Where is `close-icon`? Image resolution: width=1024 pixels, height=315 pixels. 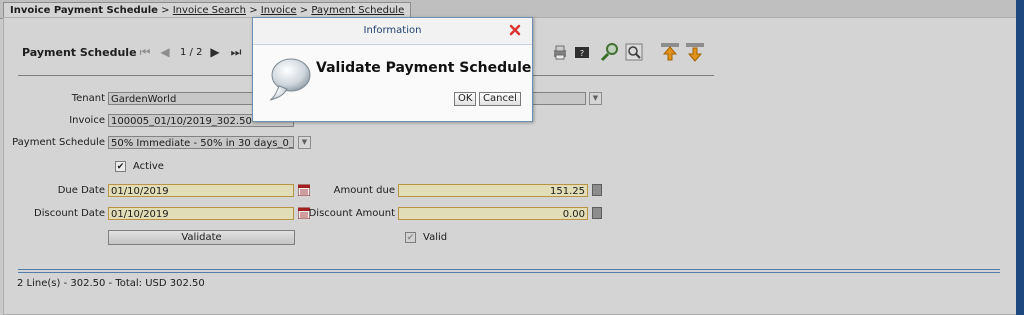 close-icon is located at coordinates (515, 30).